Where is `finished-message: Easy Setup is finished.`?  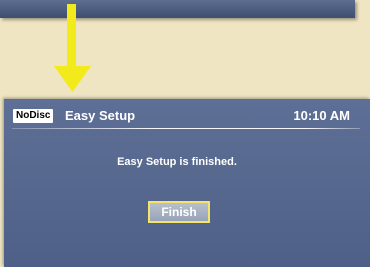 finished-message: Easy Setup is finished. is located at coordinates (177, 162).